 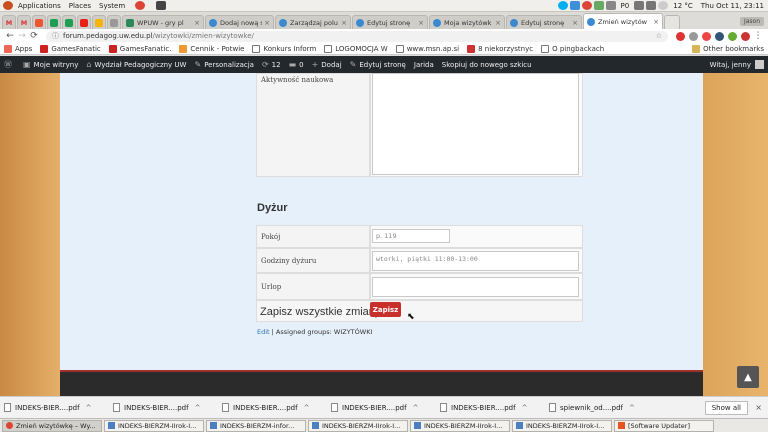 I want to click on volume-icon, so click(x=651, y=5).